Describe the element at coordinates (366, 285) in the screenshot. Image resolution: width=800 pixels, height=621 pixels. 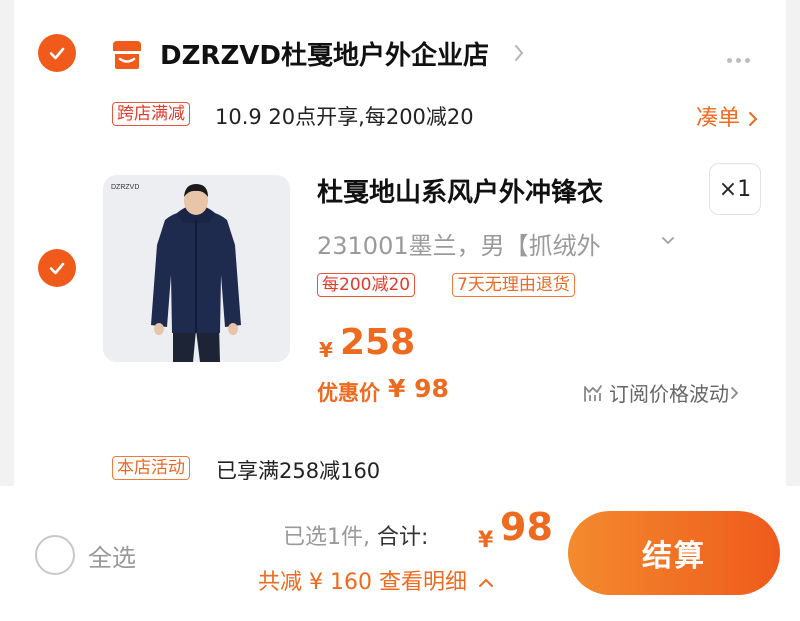
I see `discount-tag: 每200减20` at that location.